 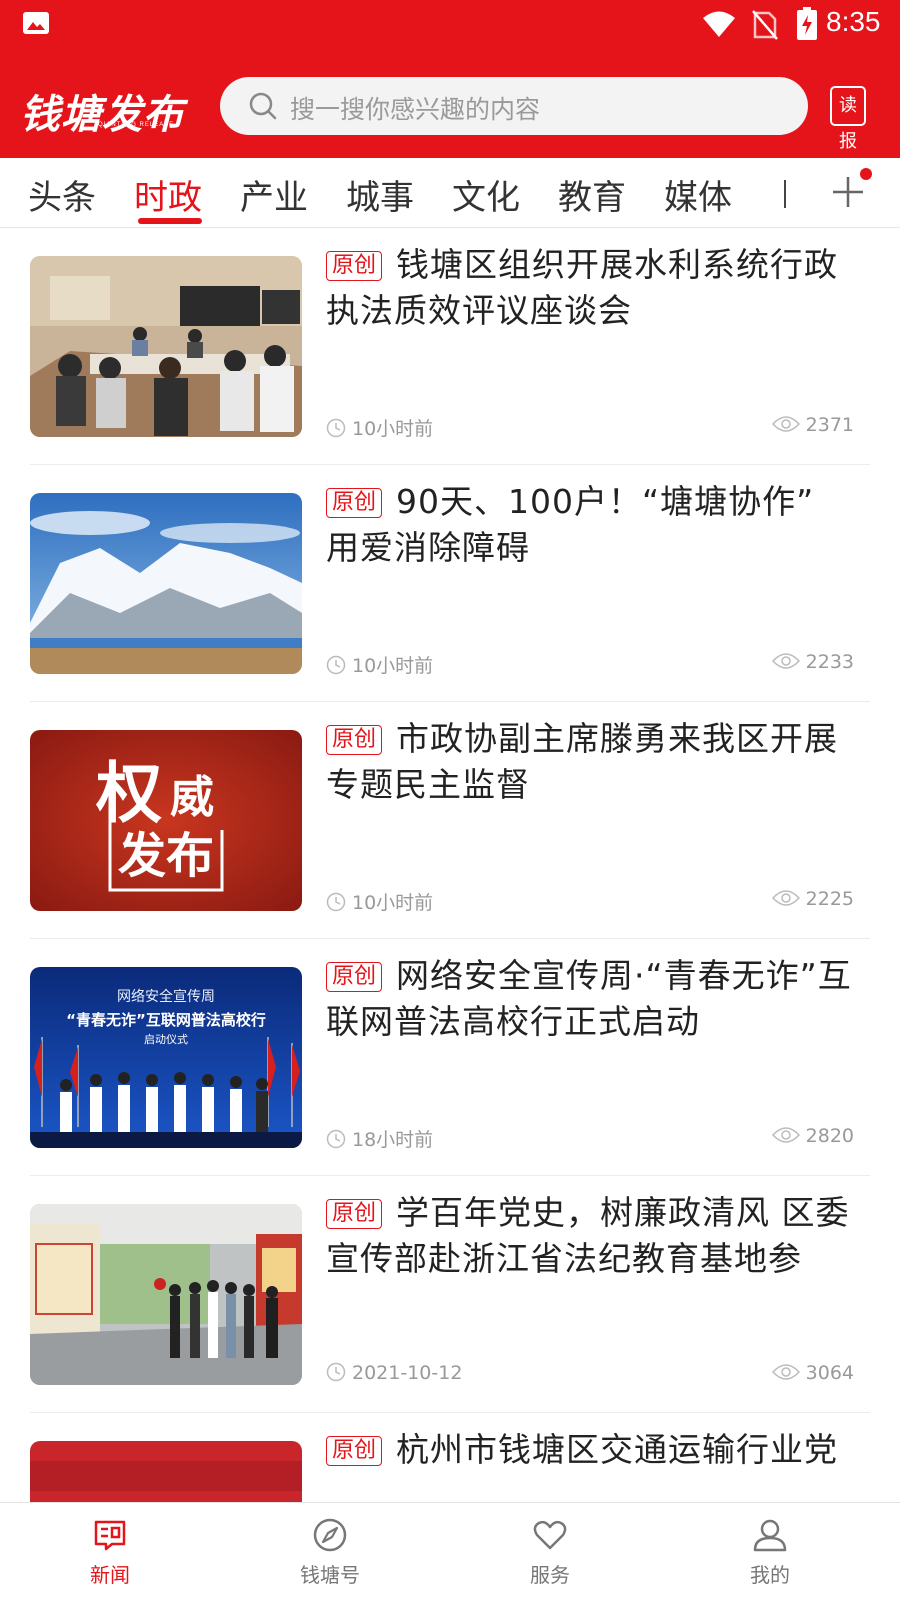 I want to click on svg-text: 启动仪式, so click(x=166, y=1039).